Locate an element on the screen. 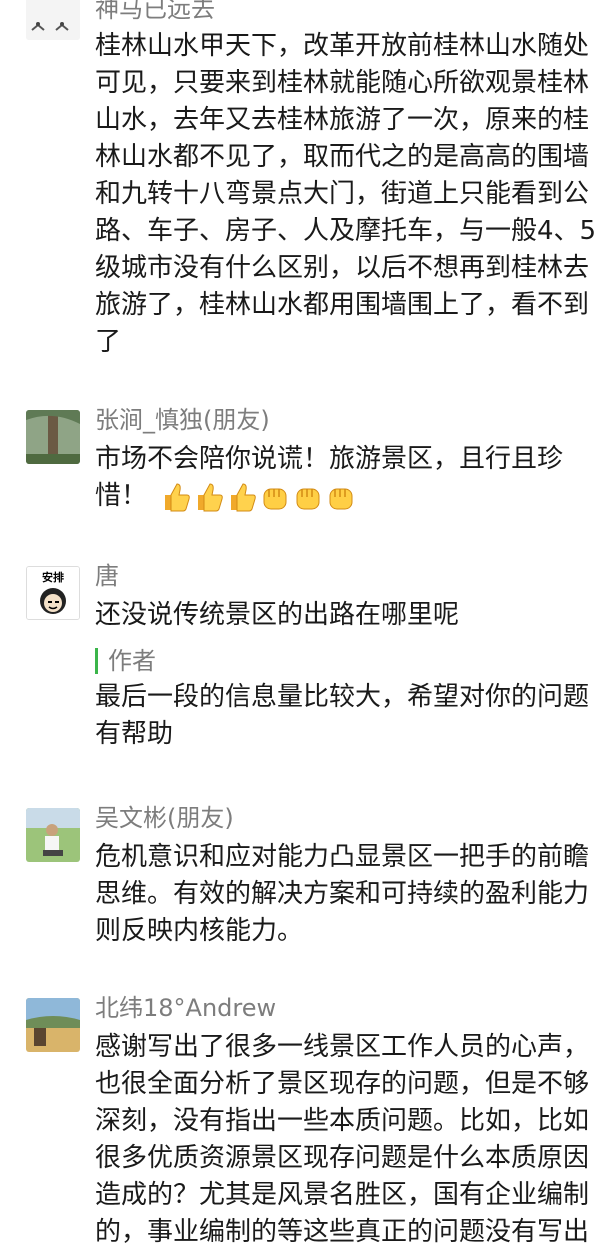 The height and width of the screenshot is (1255, 600). author-reply-tag: 作者 is located at coordinates (125, 661).